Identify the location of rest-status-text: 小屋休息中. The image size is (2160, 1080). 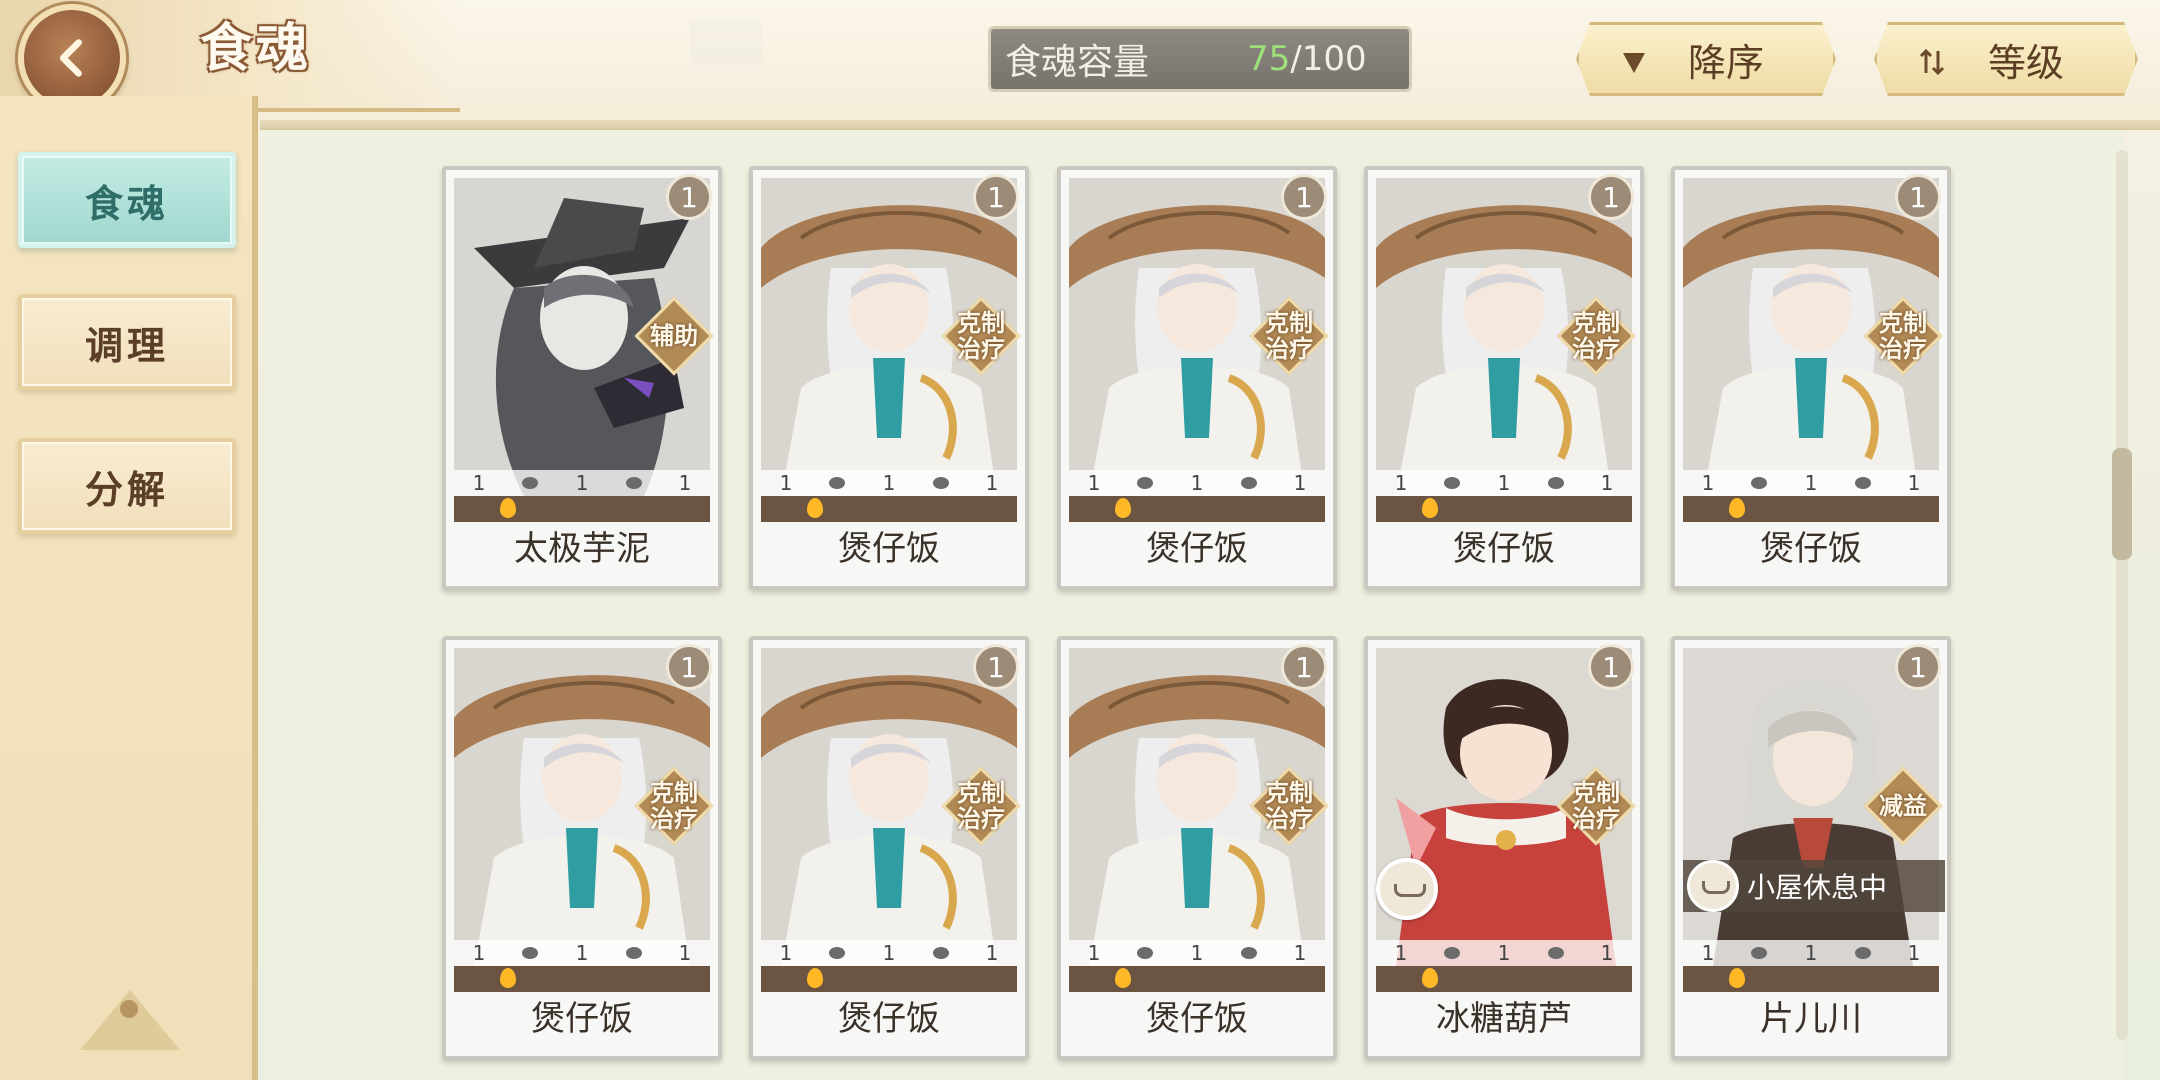
(1817, 887).